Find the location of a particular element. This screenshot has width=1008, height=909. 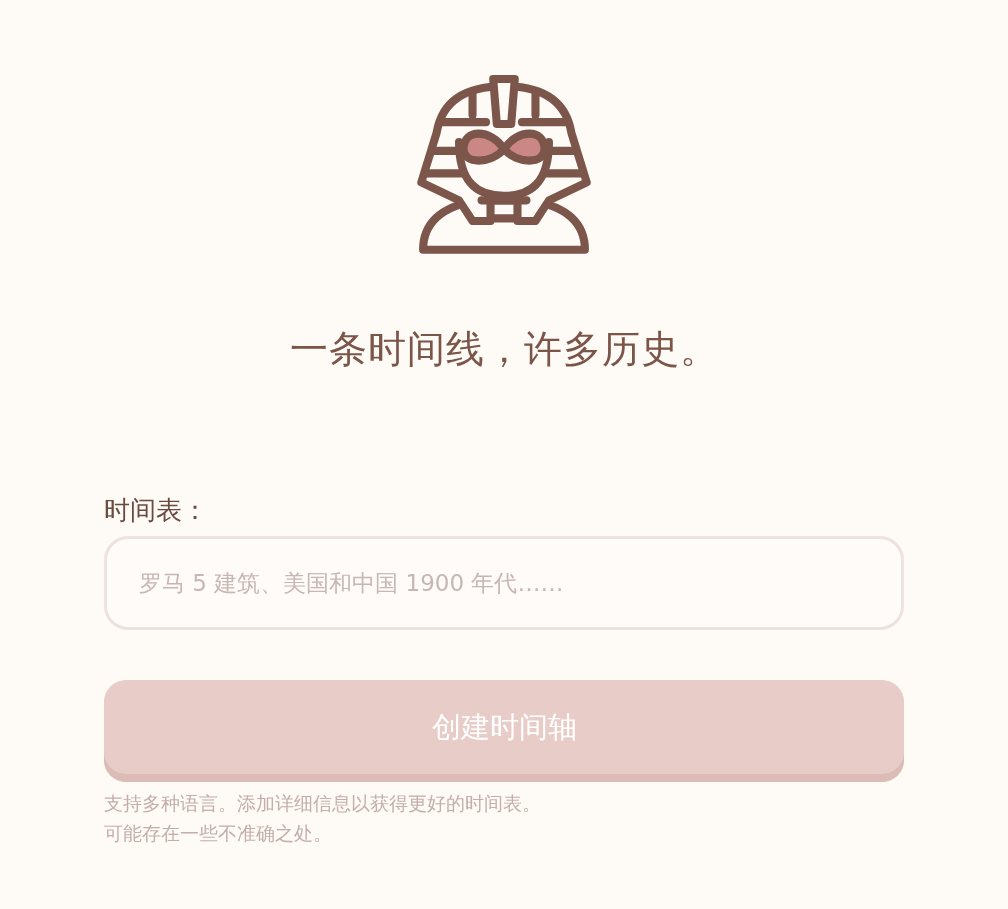

help-text: 可能存在一些不准确之处。 is located at coordinates (218, 833).